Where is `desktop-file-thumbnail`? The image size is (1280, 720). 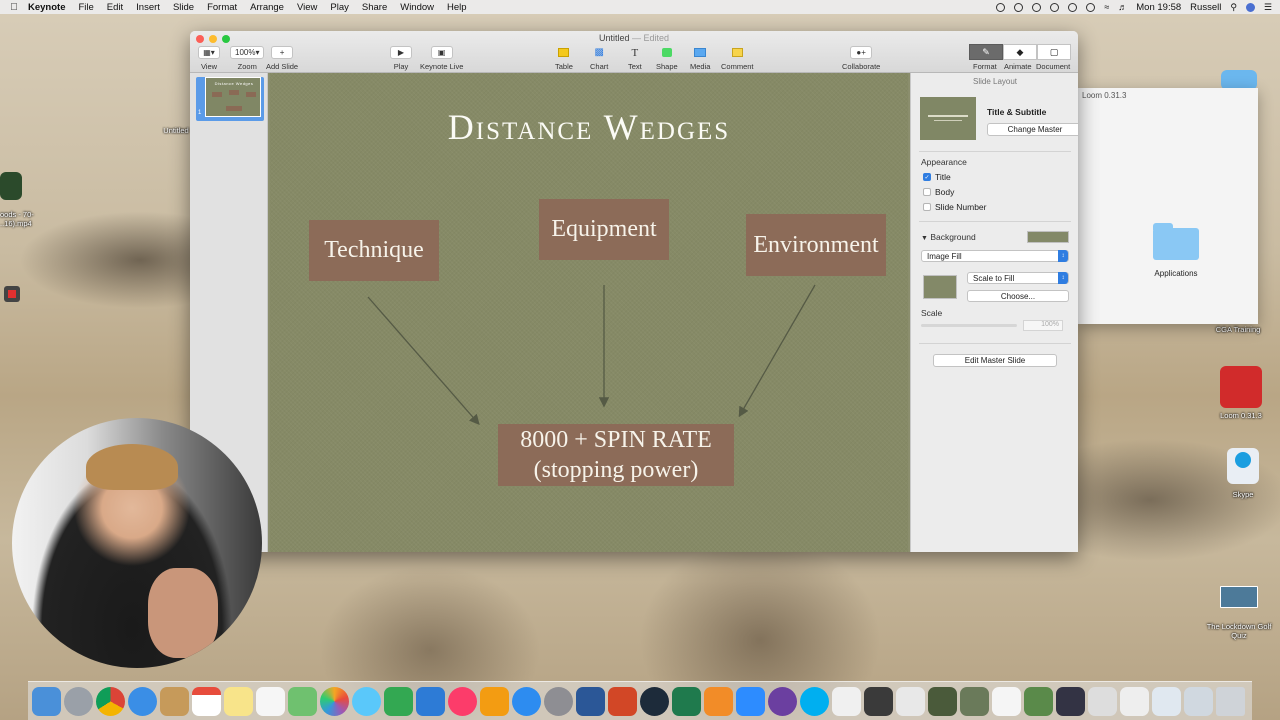
desktop-file-thumbnail is located at coordinates (11, 186).